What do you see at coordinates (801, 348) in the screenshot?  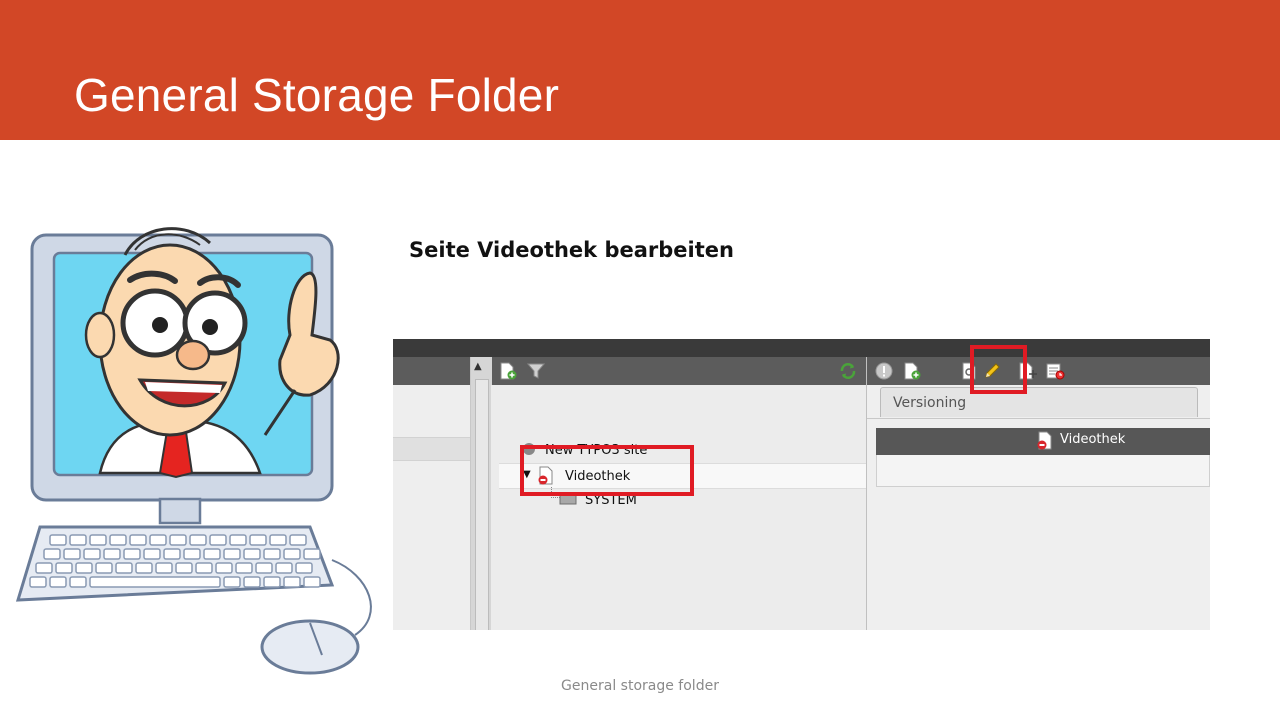 I see `top-bar` at bounding box center [801, 348].